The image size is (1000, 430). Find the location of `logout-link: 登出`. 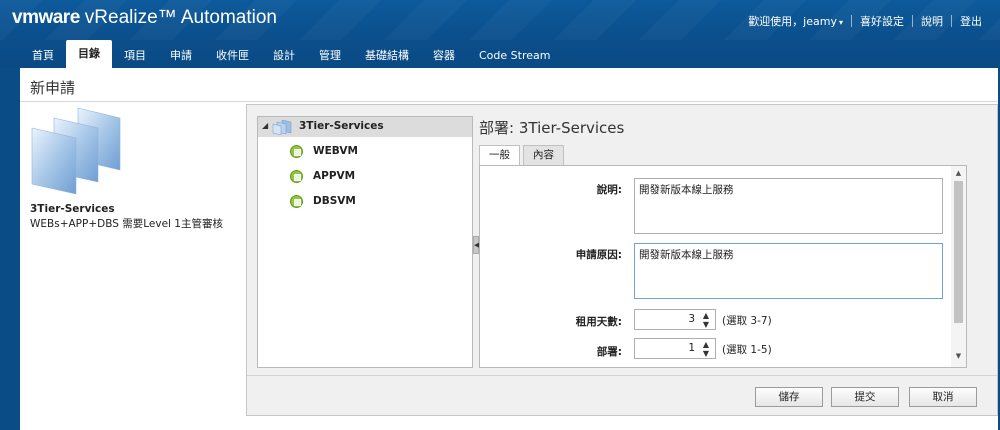

logout-link: 登出 is located at coordinates (971, 21).